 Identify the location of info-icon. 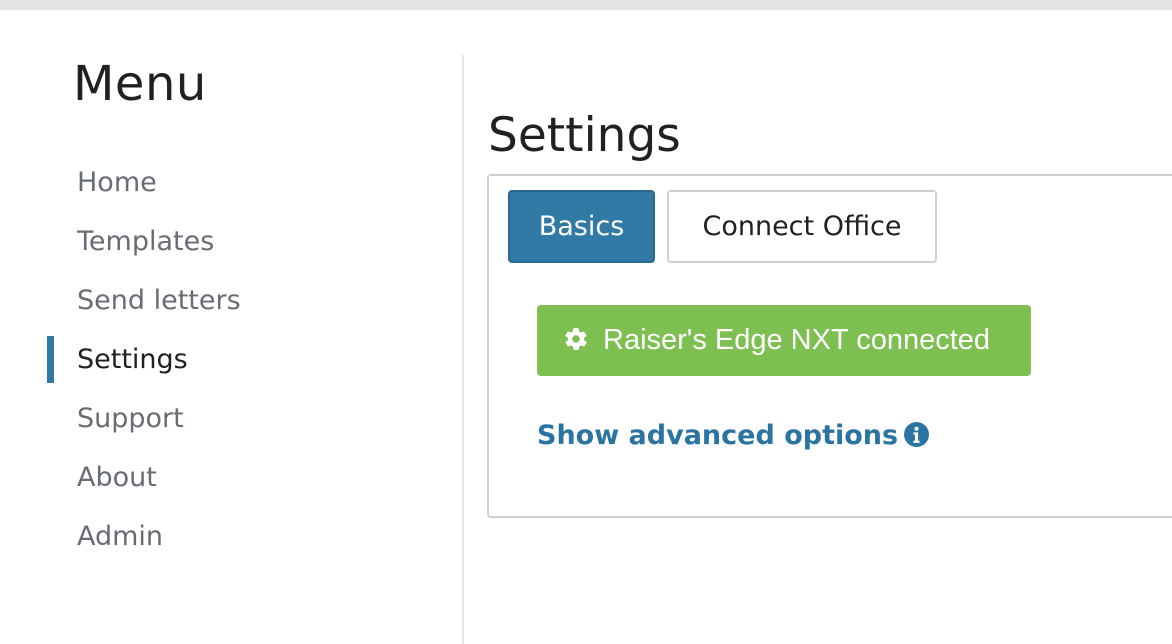
(917, 434).